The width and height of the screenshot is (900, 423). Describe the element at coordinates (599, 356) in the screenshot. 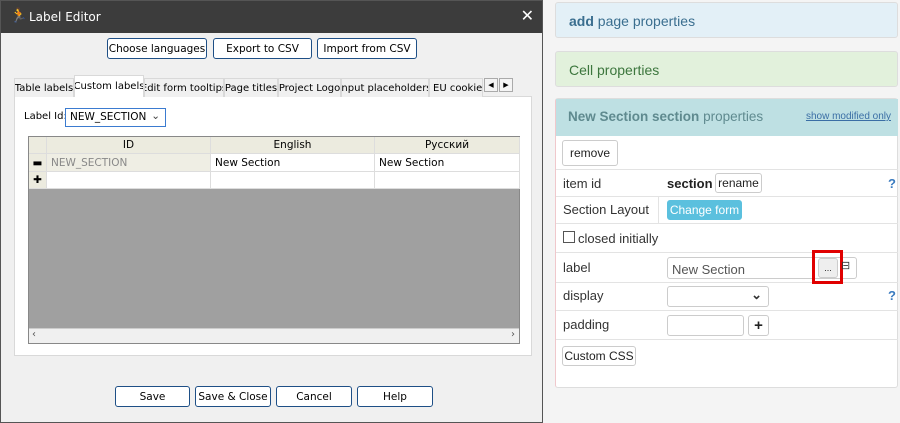

I see `custom-css-button: Custom CSS` at that location.